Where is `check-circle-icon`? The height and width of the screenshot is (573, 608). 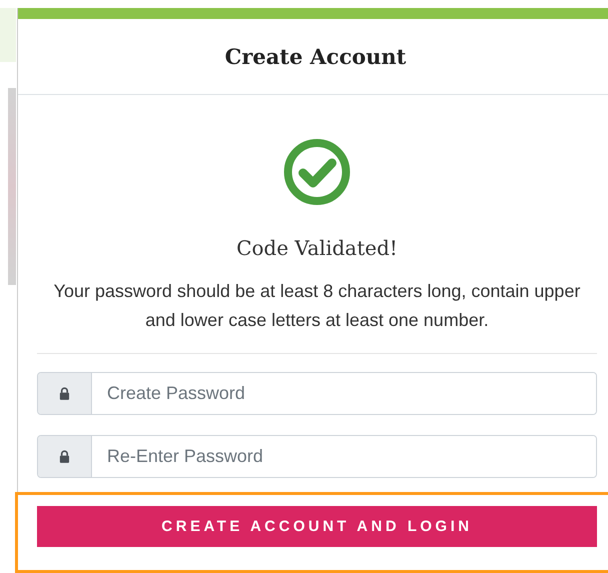 check-circle-icon is located at coordinates (317, 172).